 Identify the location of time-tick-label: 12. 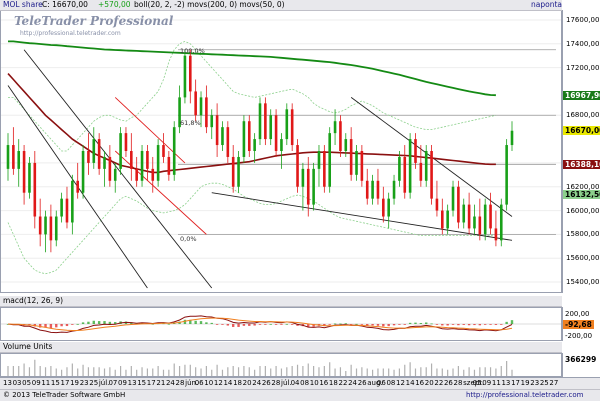
(400, 383).